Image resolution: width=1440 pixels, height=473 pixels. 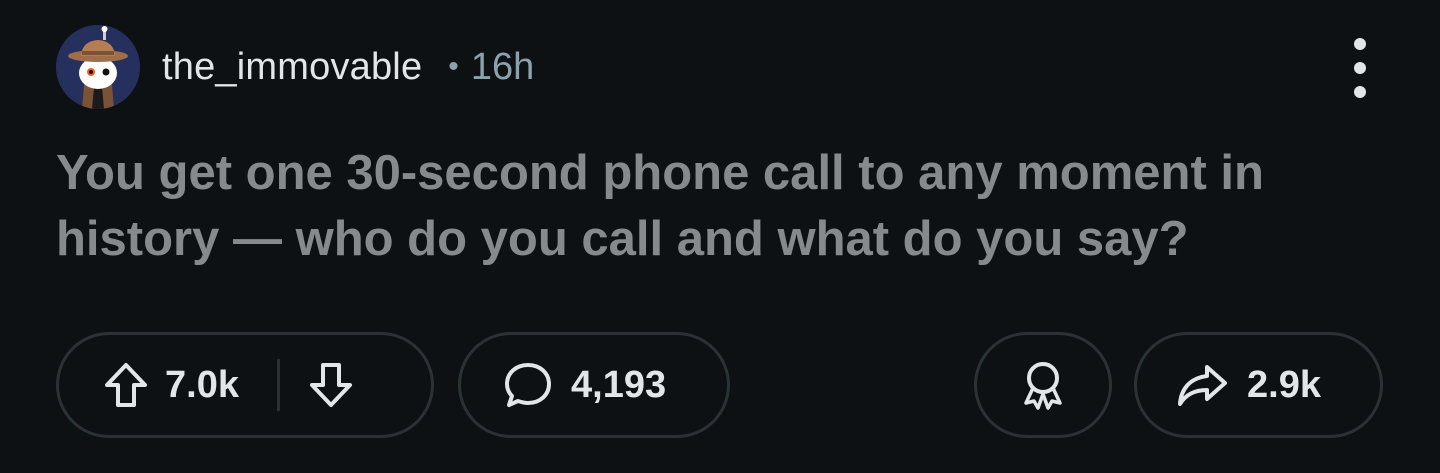 I want to click on comments-button: 4,193, so click(x=594, y=385).